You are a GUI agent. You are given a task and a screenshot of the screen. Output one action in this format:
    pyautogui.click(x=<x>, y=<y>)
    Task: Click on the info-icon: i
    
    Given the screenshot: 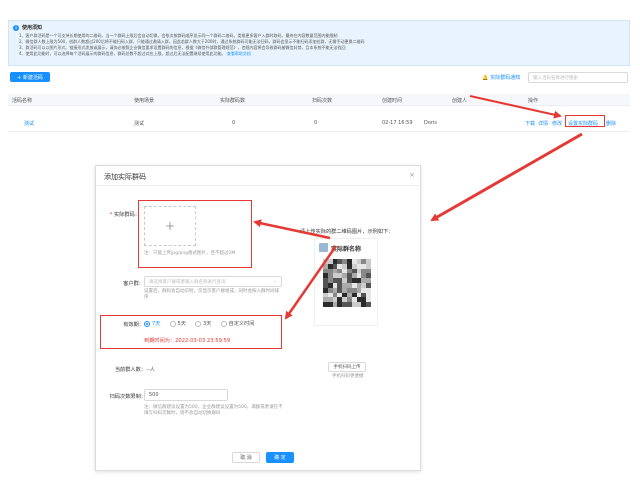 What is the action you would take?
    pyautogui.click(x=16, y=27)
    